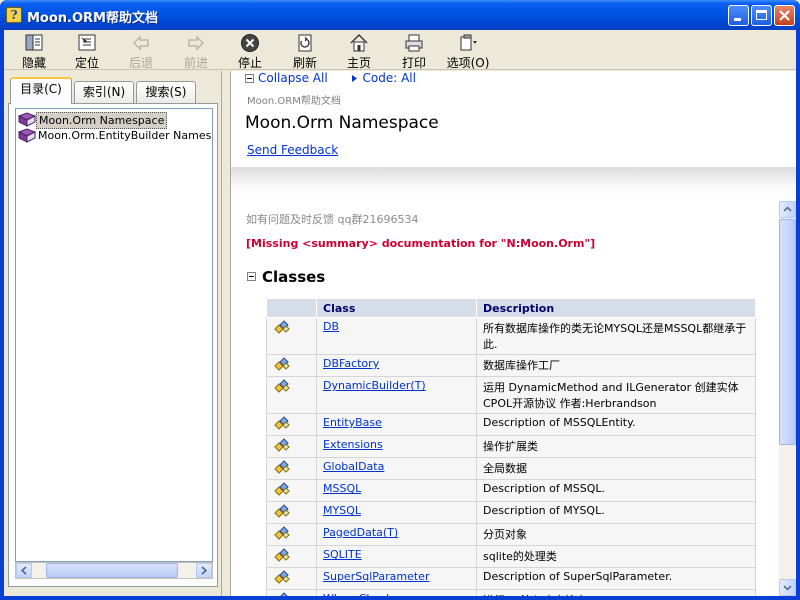  What do you see at coordinates (351, 363) in the screenshot?
I see `class-link: DBFactory` at bounding box center [351, 363].